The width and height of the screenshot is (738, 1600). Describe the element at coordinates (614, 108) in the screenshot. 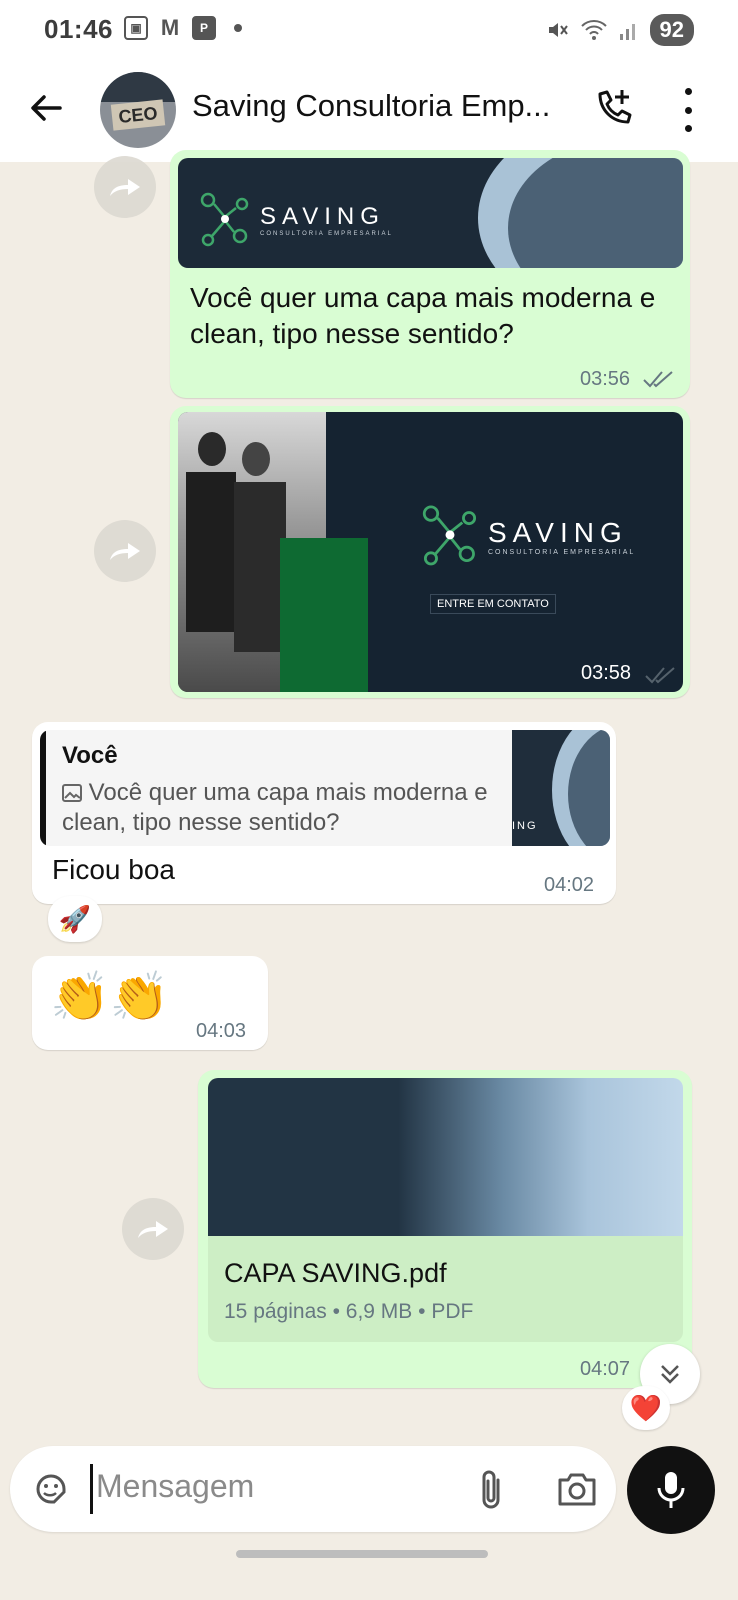

I see `add-call-icon` at that location.